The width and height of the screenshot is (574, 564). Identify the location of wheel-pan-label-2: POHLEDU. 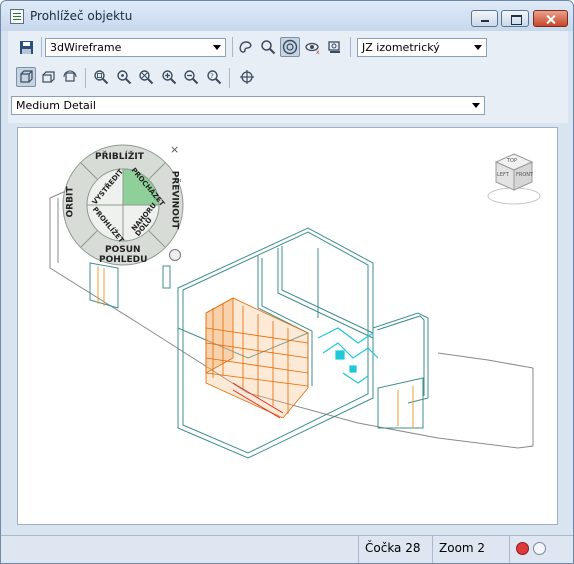
(123, 260).